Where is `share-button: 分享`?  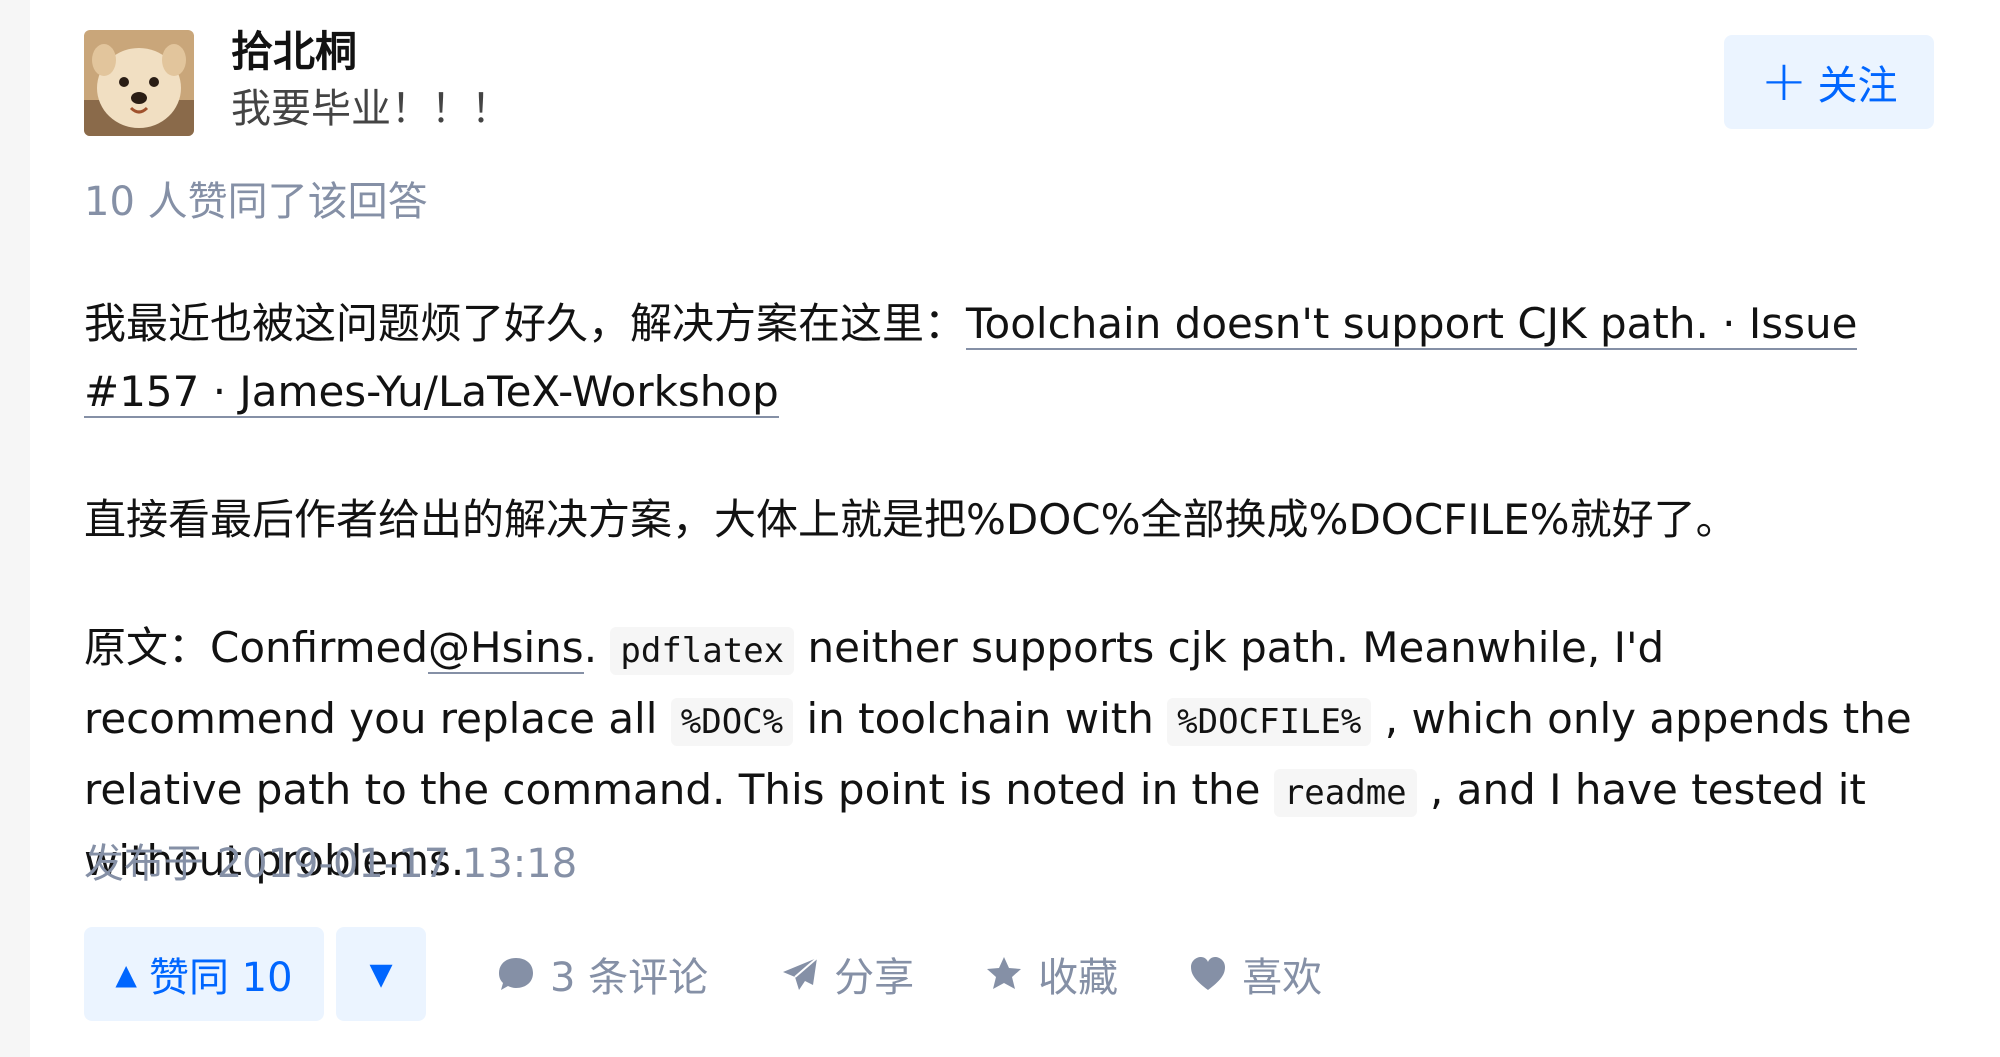
share-button: 分享 is located at coordinates (847, 974).